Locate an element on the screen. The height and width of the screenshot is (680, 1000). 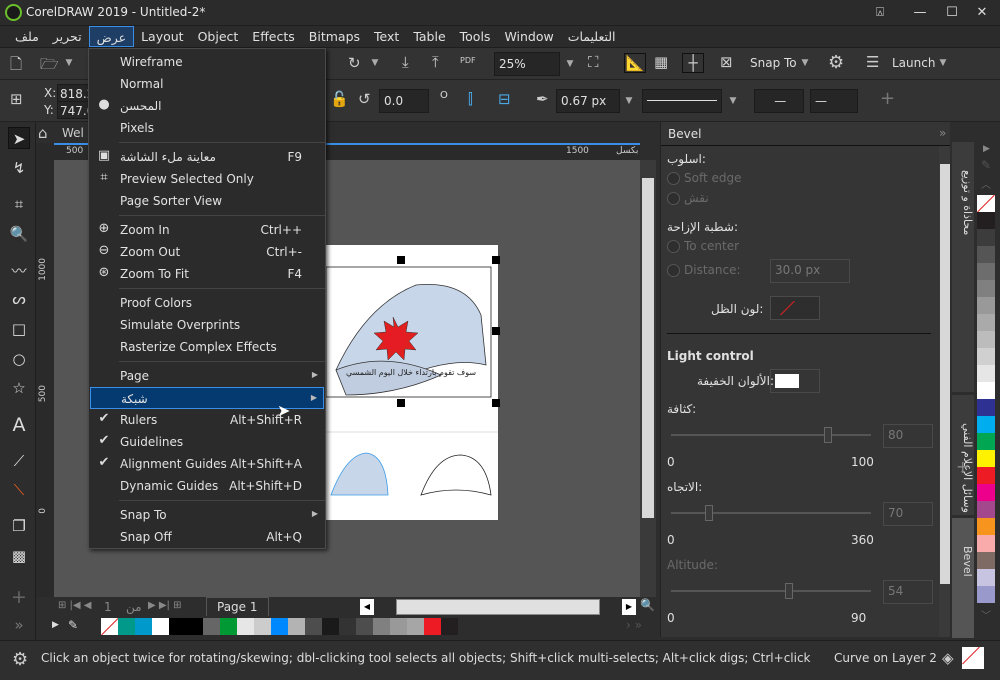
menu-9: Tools is located at coordinates (475, 36).